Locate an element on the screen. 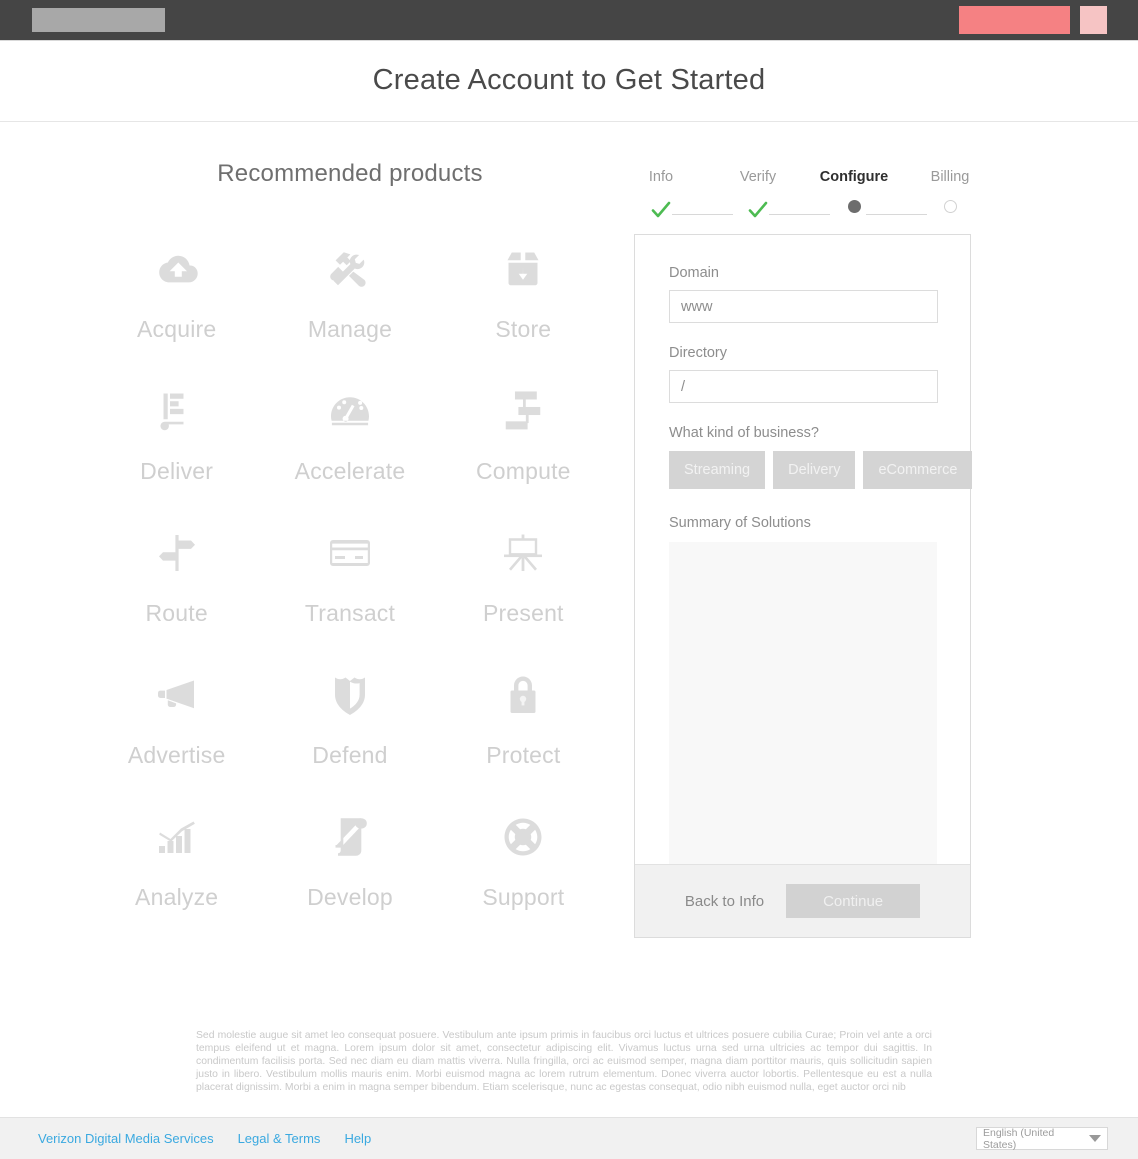 Image resolution: width=1138 pixels, height=1159 pixels. wizard-step-configure: Configure is located at coordinates (854, 194).